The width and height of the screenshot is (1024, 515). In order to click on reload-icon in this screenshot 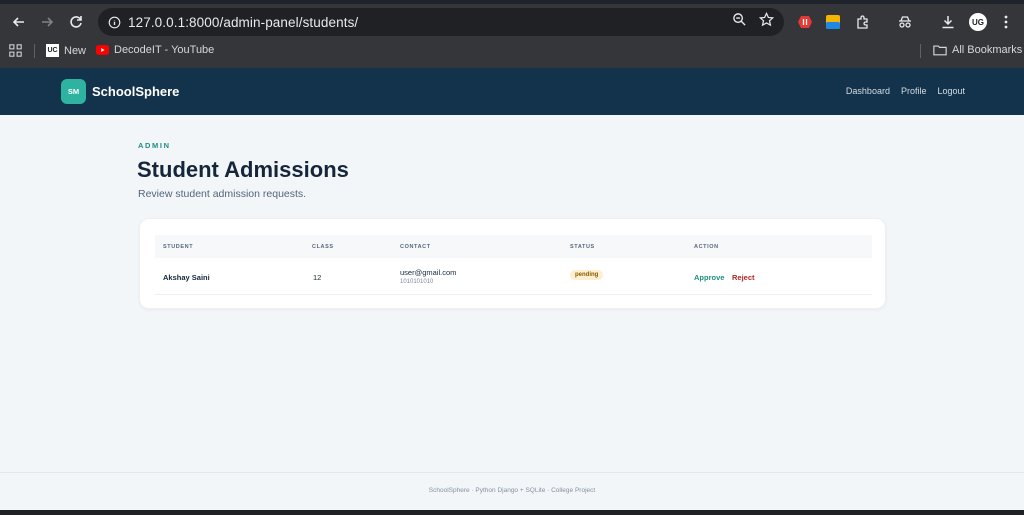, I will do `click(76, 22)`.